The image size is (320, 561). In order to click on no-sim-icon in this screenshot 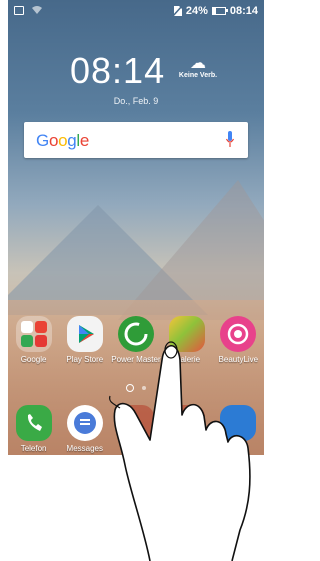, I will do `click(177, 11)`.